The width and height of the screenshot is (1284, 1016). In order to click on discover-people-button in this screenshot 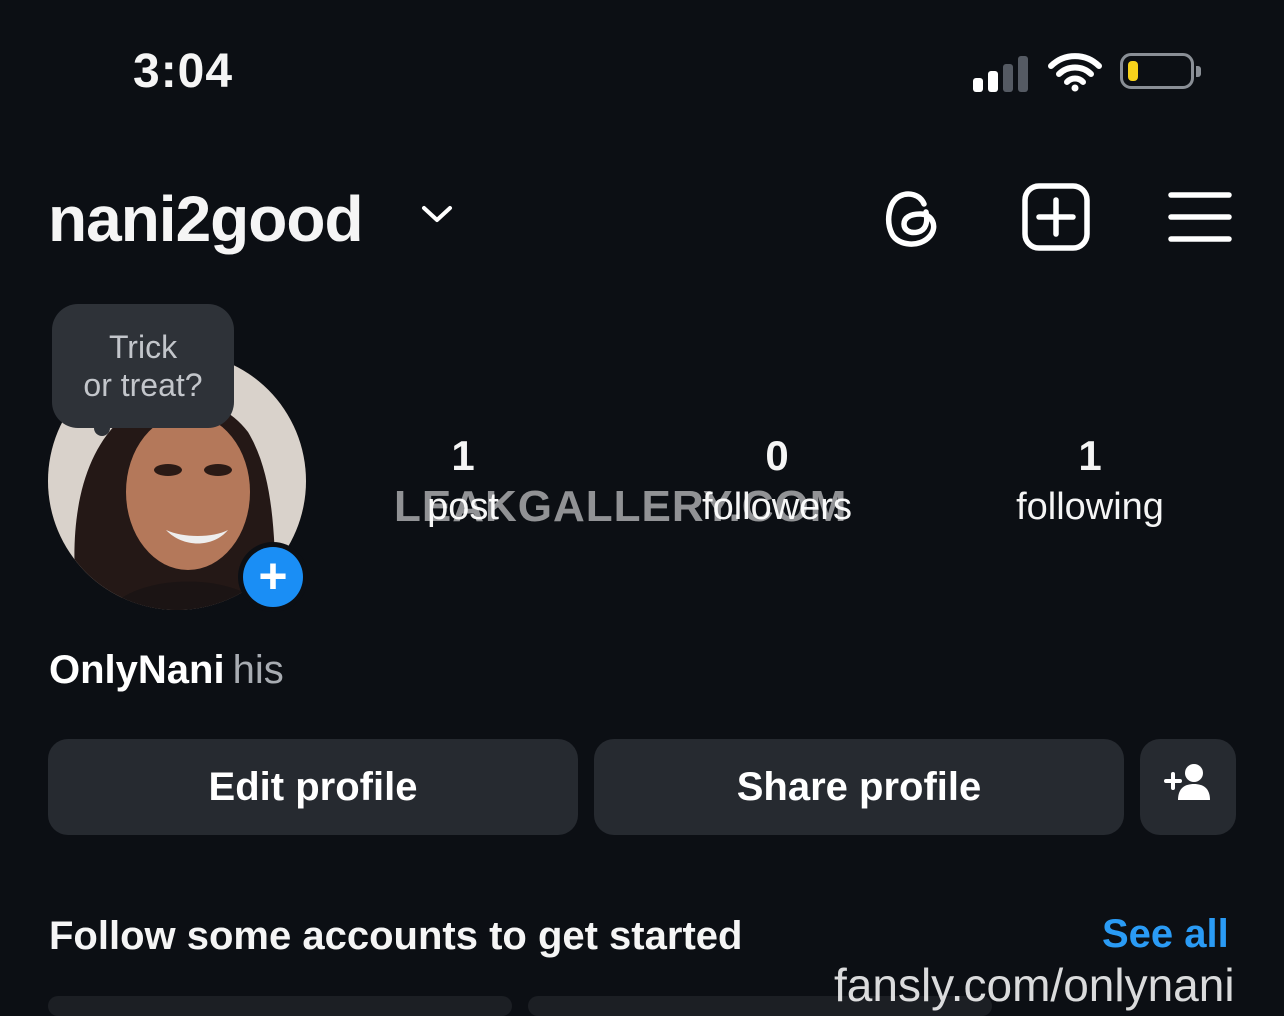, I will do `click(1188, 787)`.